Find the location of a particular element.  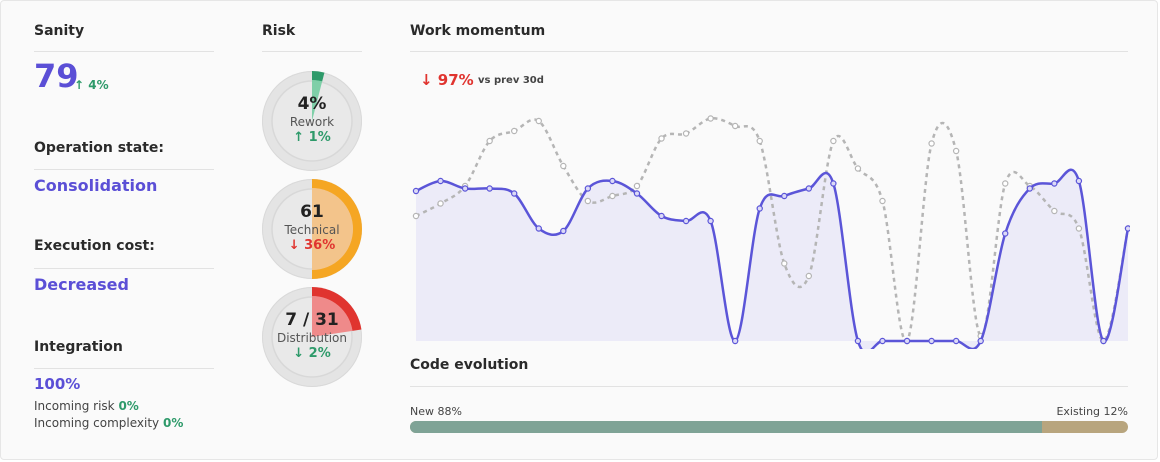

incoming-risk: Incoming risk 0% is located at coordinates (86, 406).